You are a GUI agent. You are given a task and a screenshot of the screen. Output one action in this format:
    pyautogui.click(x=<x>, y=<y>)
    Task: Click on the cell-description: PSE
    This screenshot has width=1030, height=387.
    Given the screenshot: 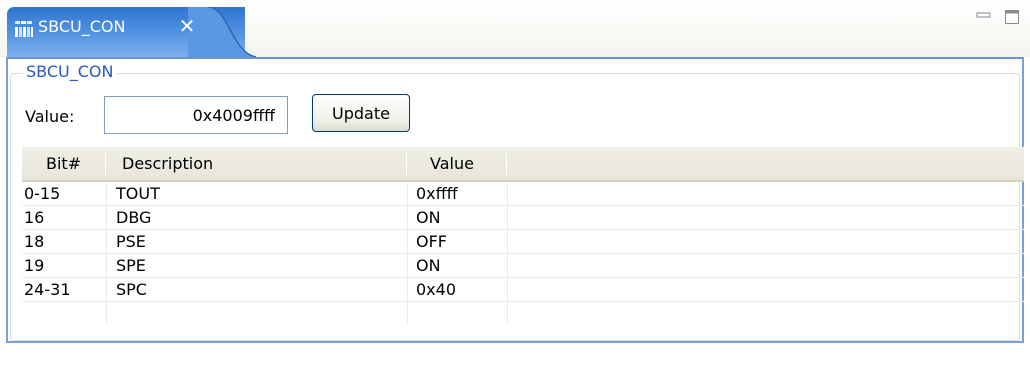 What is the action you would take?
    pyautogui.click(x=131, y=241)
    